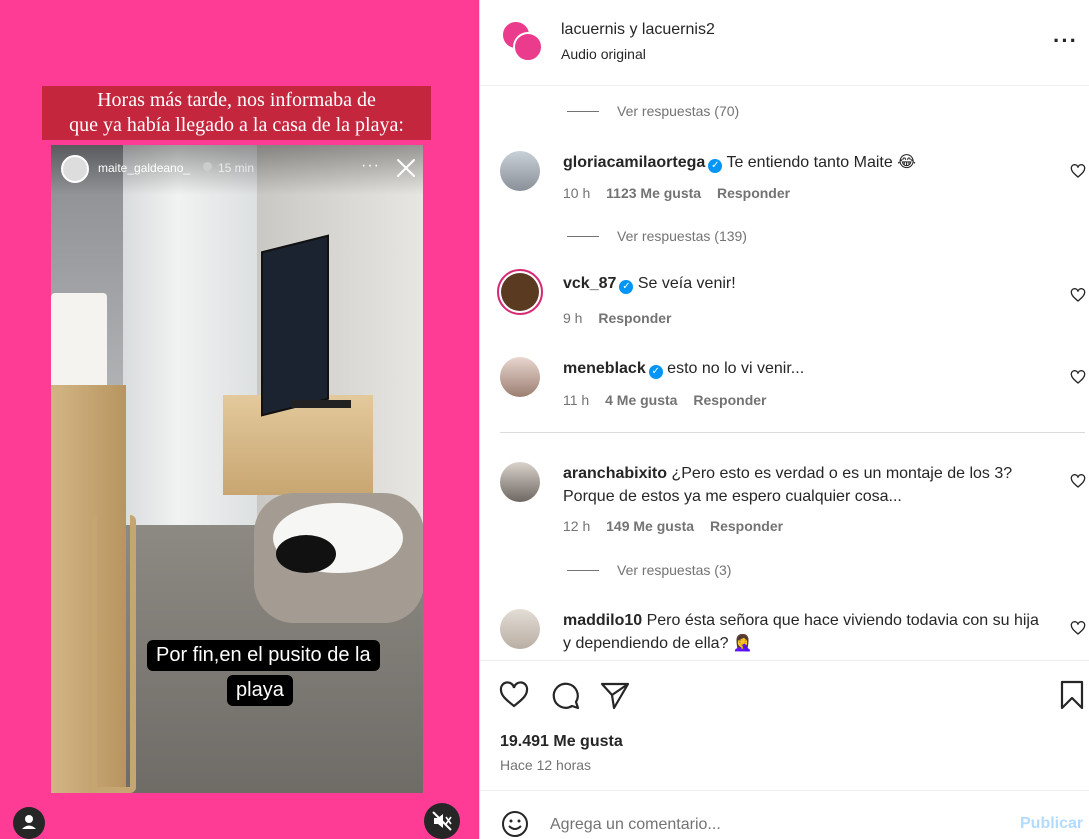 The image size is (1089, 839). What do you see at coordinates (634, 162) in the screenshot?
I see `comment-username: gloriacamilaortega` at bounding box center [634, 162].